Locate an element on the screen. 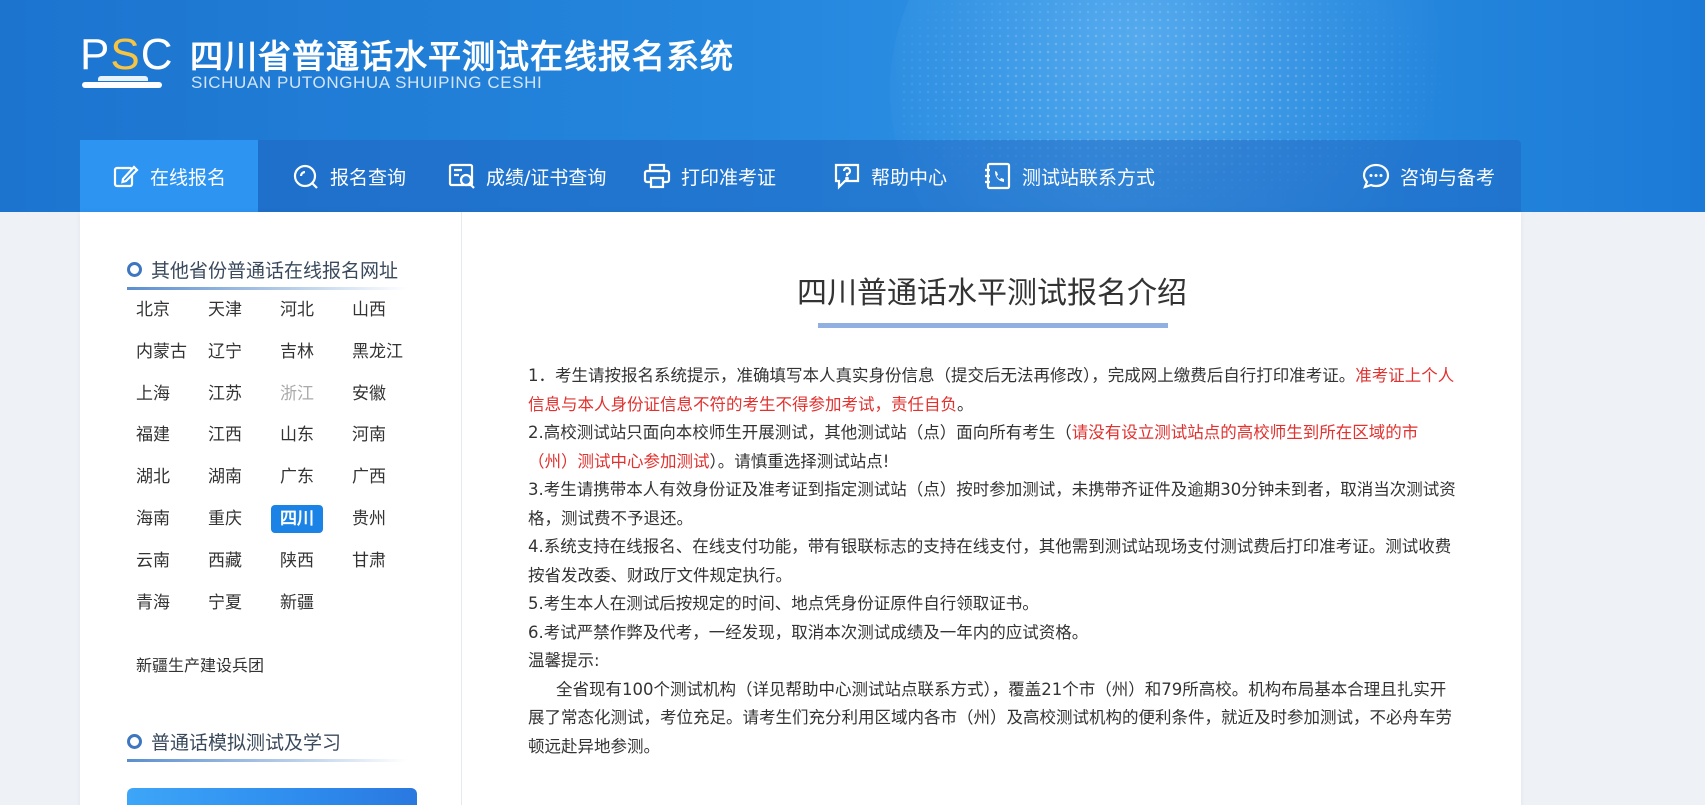 The width and height of the screenshot is (1705, 805). nav-online-registration: 在线报名 is located at coordinates (169, 176).